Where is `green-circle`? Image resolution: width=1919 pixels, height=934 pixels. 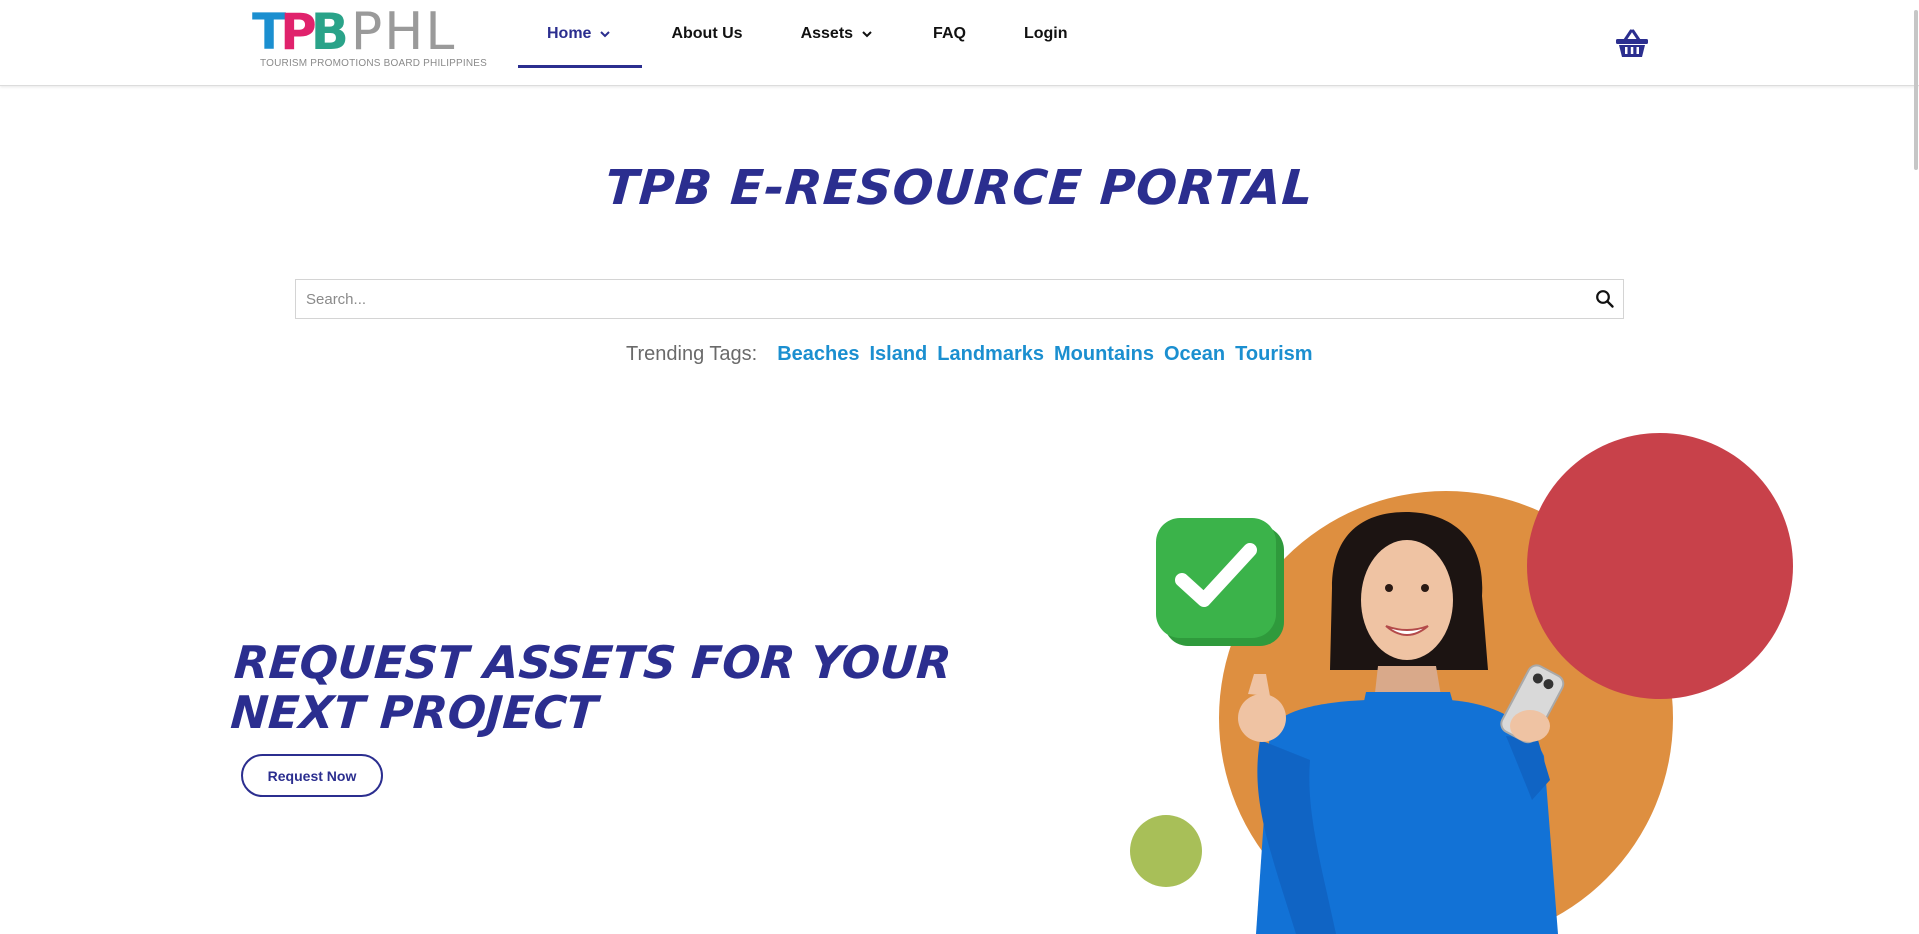 green-circle is located at coordinates (1166, 851).